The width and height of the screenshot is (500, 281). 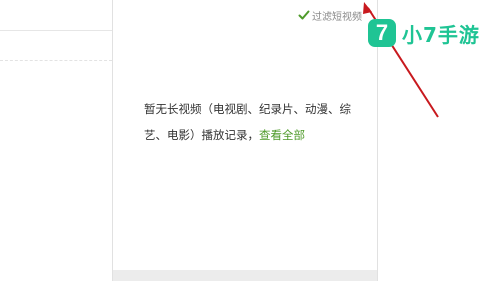 What do you see at coordinates (282, 135) in the screenshot?
I see `view-all-link: 查看全部` at bounding box center [282, 135].